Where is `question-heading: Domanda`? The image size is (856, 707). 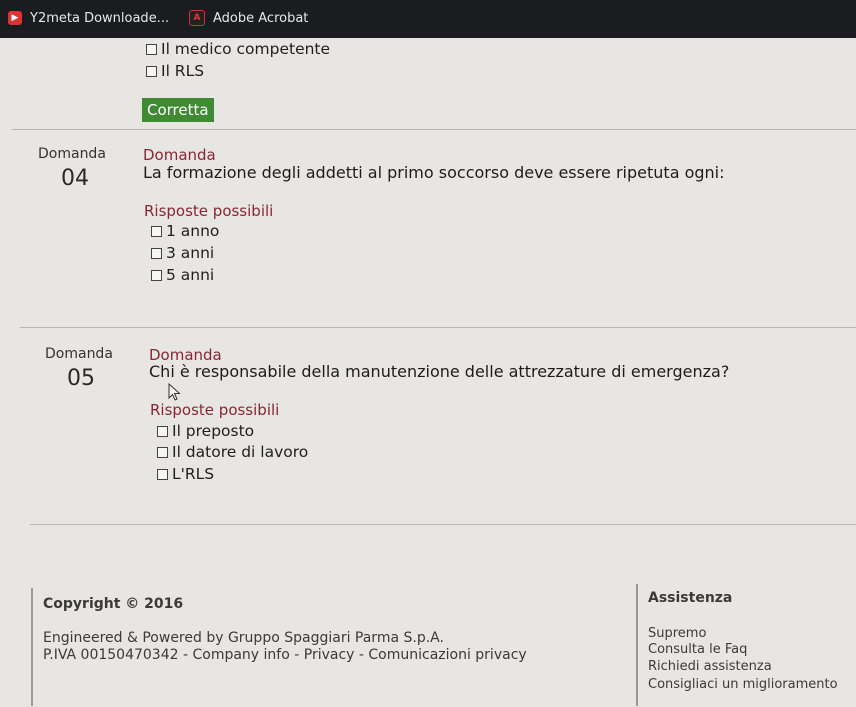
question-heading: Domanda is located at coordinates (179, 155).